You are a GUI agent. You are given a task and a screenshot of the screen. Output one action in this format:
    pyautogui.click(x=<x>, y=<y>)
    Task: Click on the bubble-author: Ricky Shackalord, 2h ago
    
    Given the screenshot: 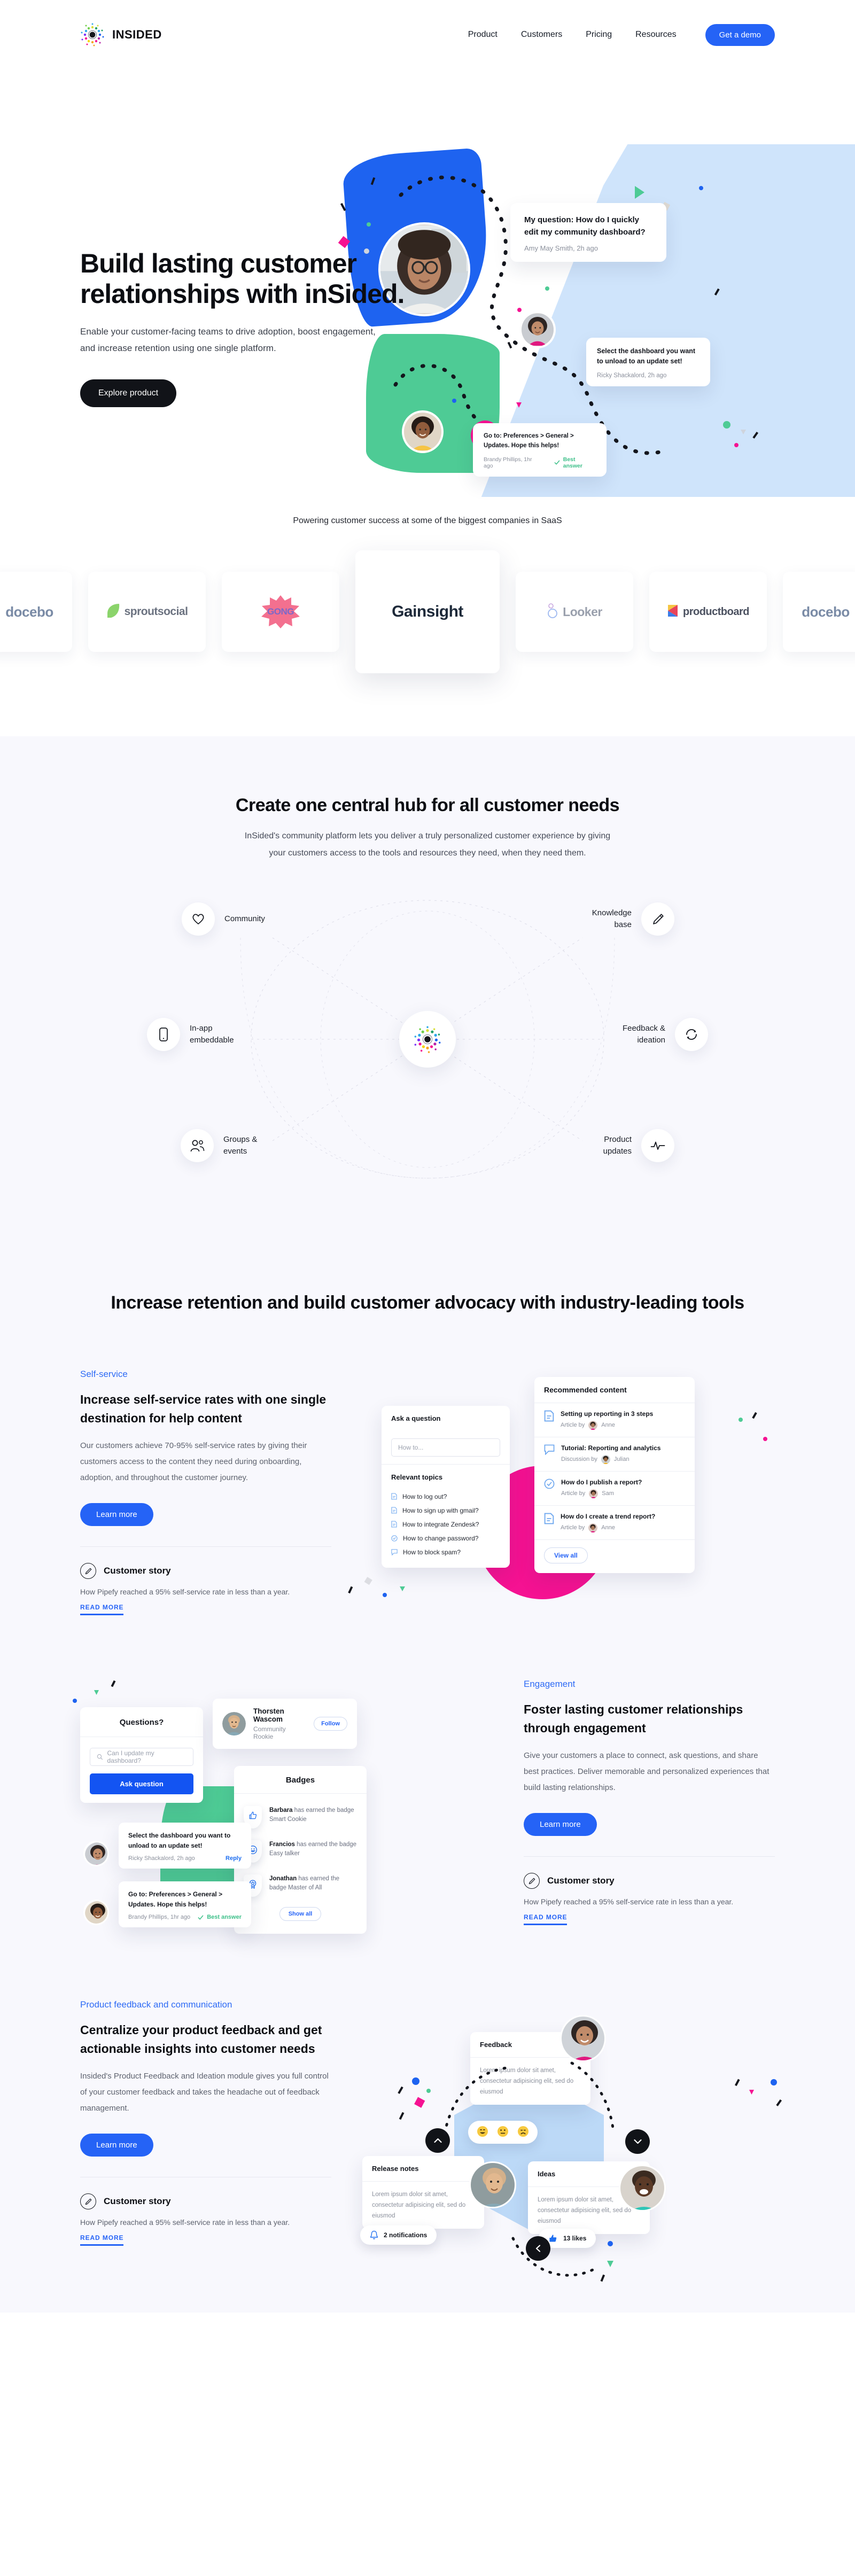 What is the action you would take?
    pyautogui.click(x=632, y=375)
    